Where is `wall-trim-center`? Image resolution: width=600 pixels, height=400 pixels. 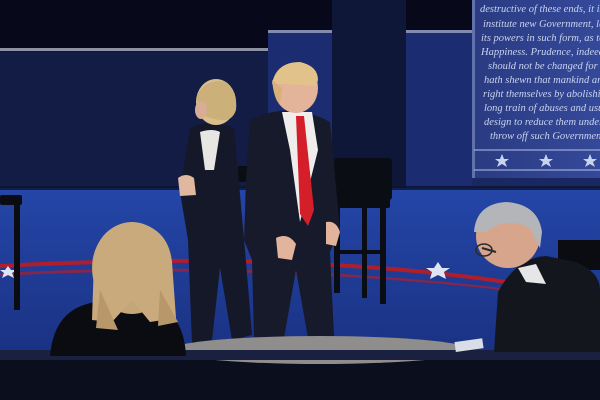
wall-trim-center is located at coordinates (300, 31).